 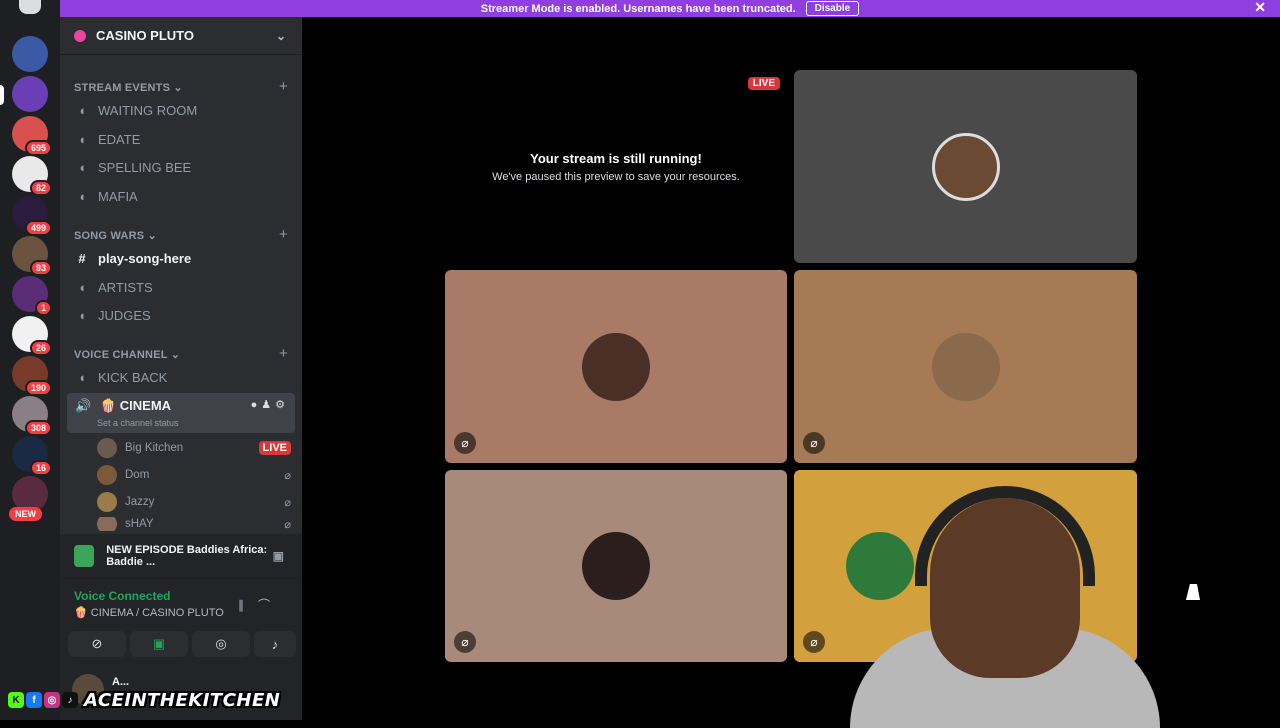 I want to click on server-name: CASINO PLUTO, so click(x=145, y=35).